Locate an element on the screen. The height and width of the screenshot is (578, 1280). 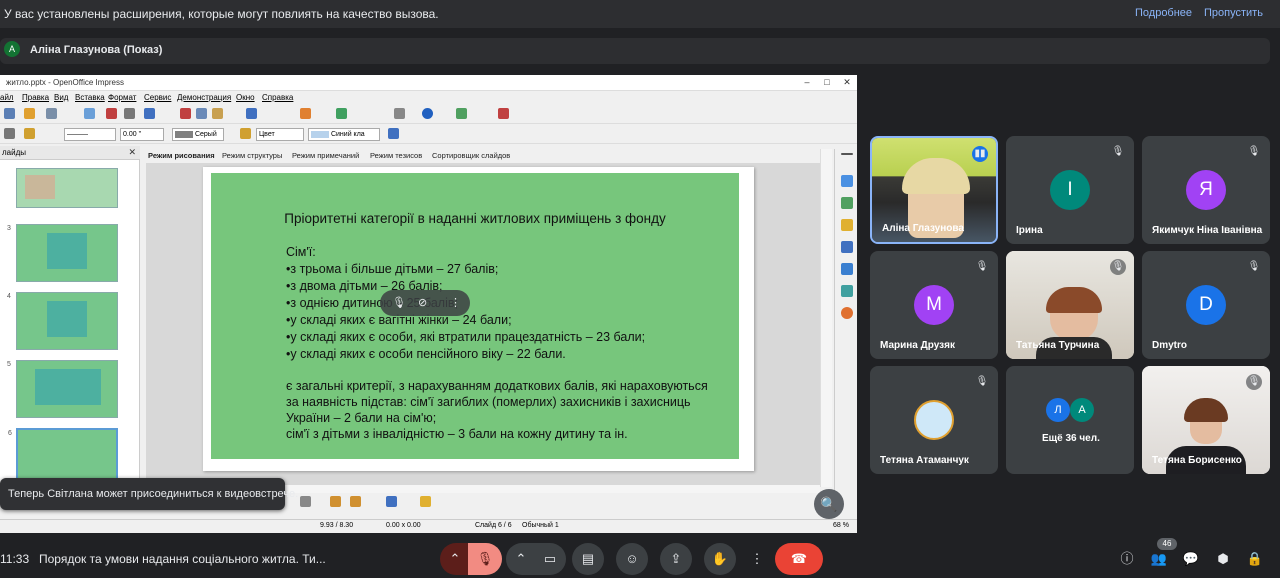
participant-tile: 🎙 Татьяна Турчина is located at coordinates (1070, 305).